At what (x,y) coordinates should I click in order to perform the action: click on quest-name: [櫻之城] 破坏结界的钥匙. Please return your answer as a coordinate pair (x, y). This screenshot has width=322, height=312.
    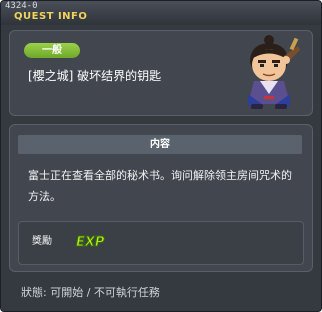
    Looking at the image, I should click on (95, 76).